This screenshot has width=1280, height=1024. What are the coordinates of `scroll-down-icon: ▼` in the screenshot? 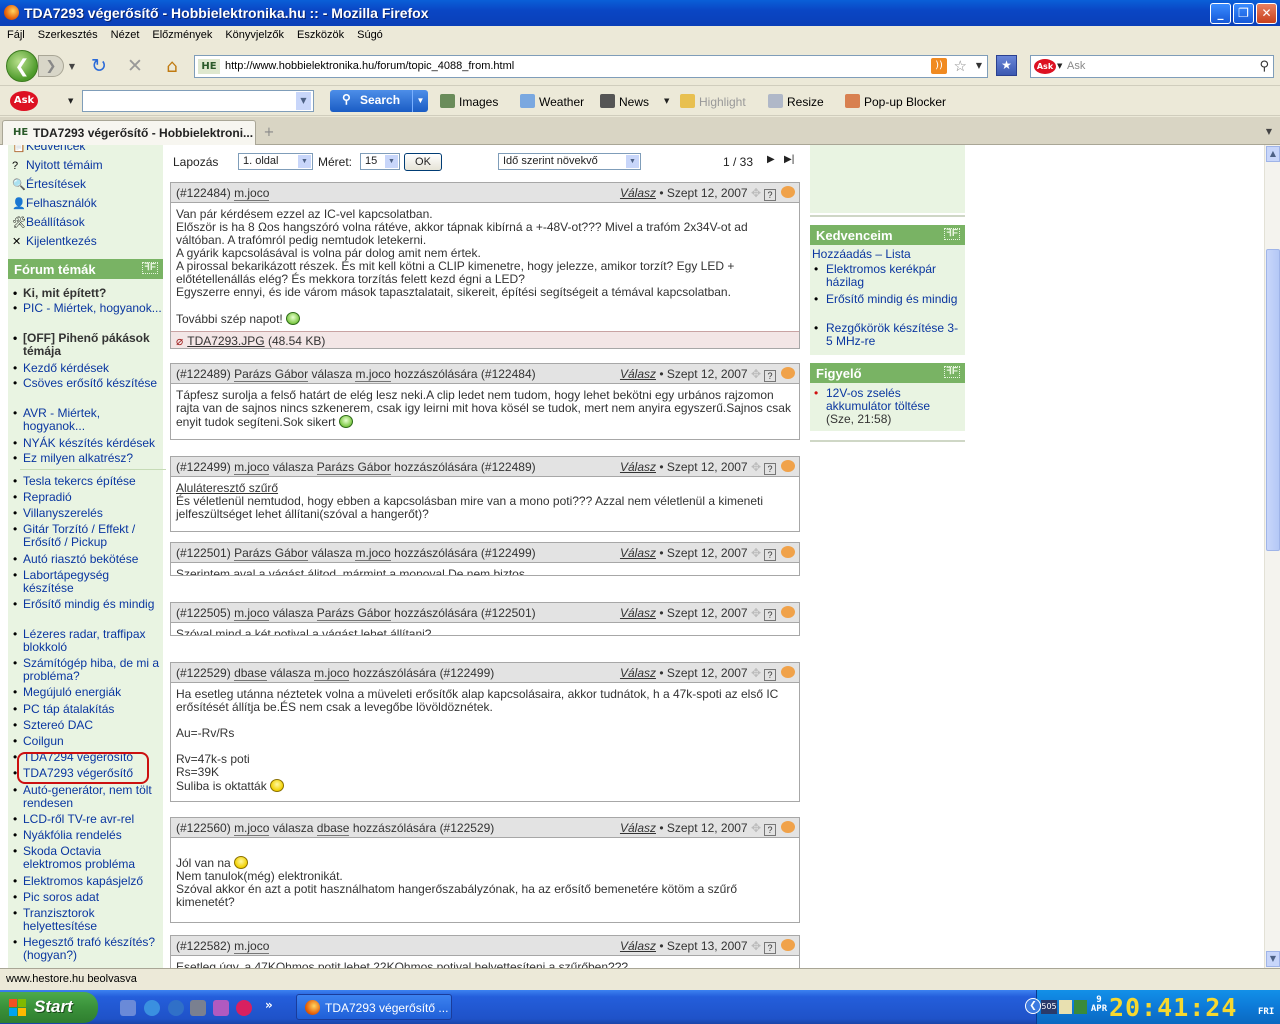 It's located at (1273, 959).